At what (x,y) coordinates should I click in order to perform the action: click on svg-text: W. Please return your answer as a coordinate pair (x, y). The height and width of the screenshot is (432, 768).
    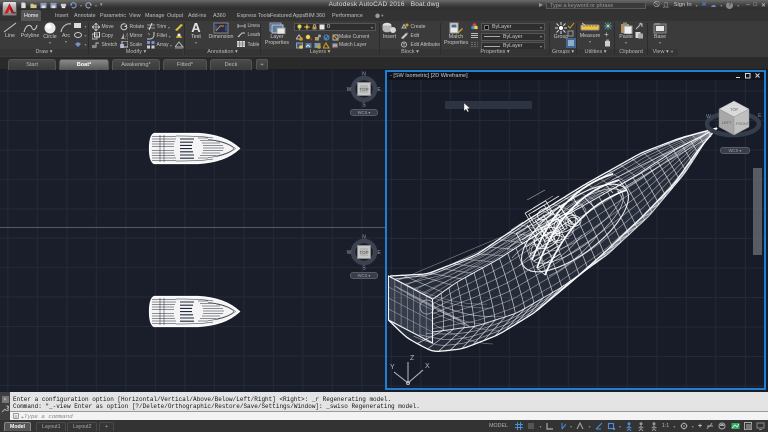
    Looking at the image, I should click on (708, 117).